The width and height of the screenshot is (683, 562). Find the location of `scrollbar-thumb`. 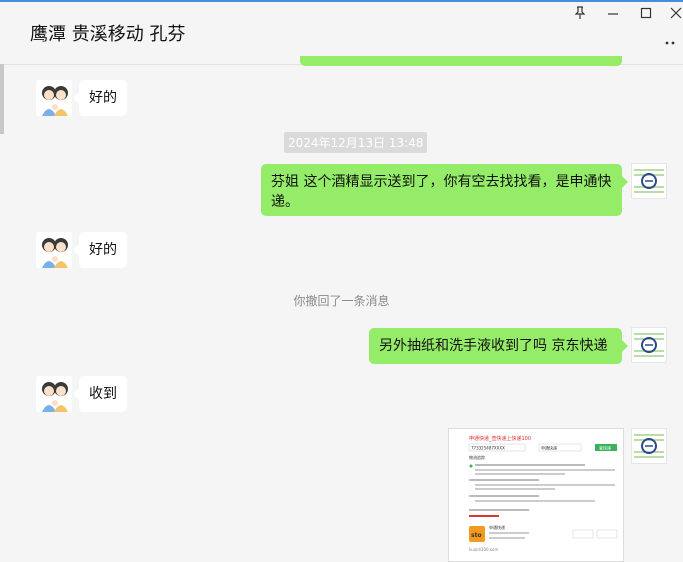

scrollbar-thumb is located at coordinates (2, 99).